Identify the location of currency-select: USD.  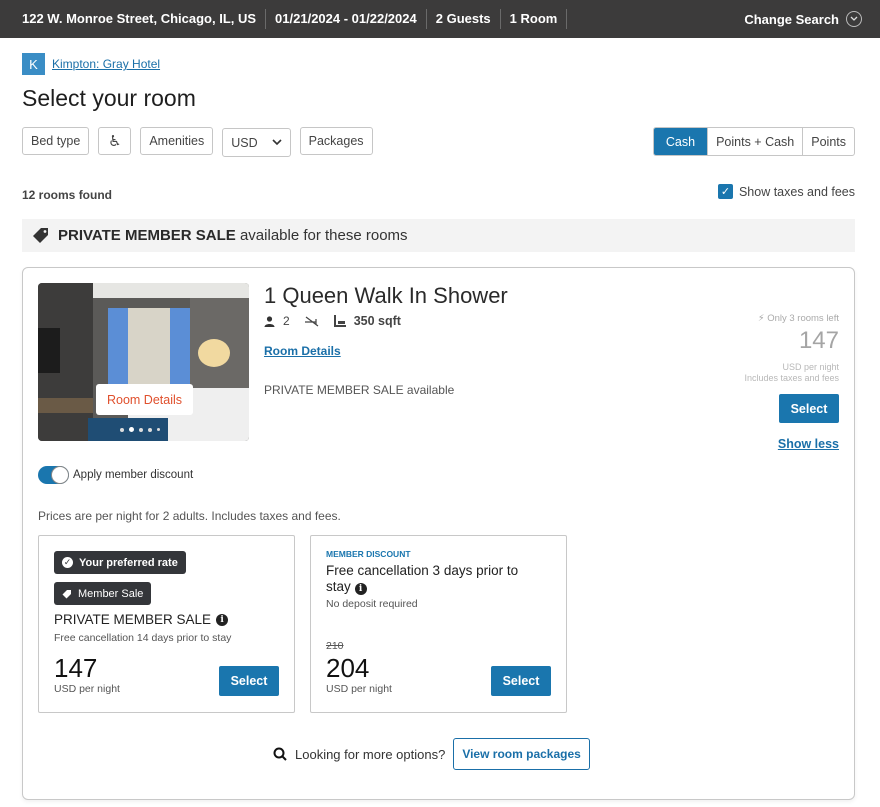
(256, 142).